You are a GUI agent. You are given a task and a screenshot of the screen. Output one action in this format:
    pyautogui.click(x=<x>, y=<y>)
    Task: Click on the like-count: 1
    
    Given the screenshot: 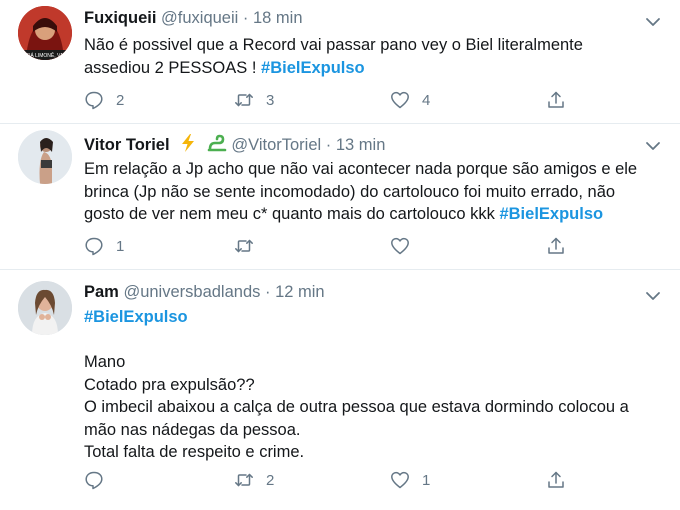 What is the action you would take?
    pyautogui.click(x=426, y=480)
    